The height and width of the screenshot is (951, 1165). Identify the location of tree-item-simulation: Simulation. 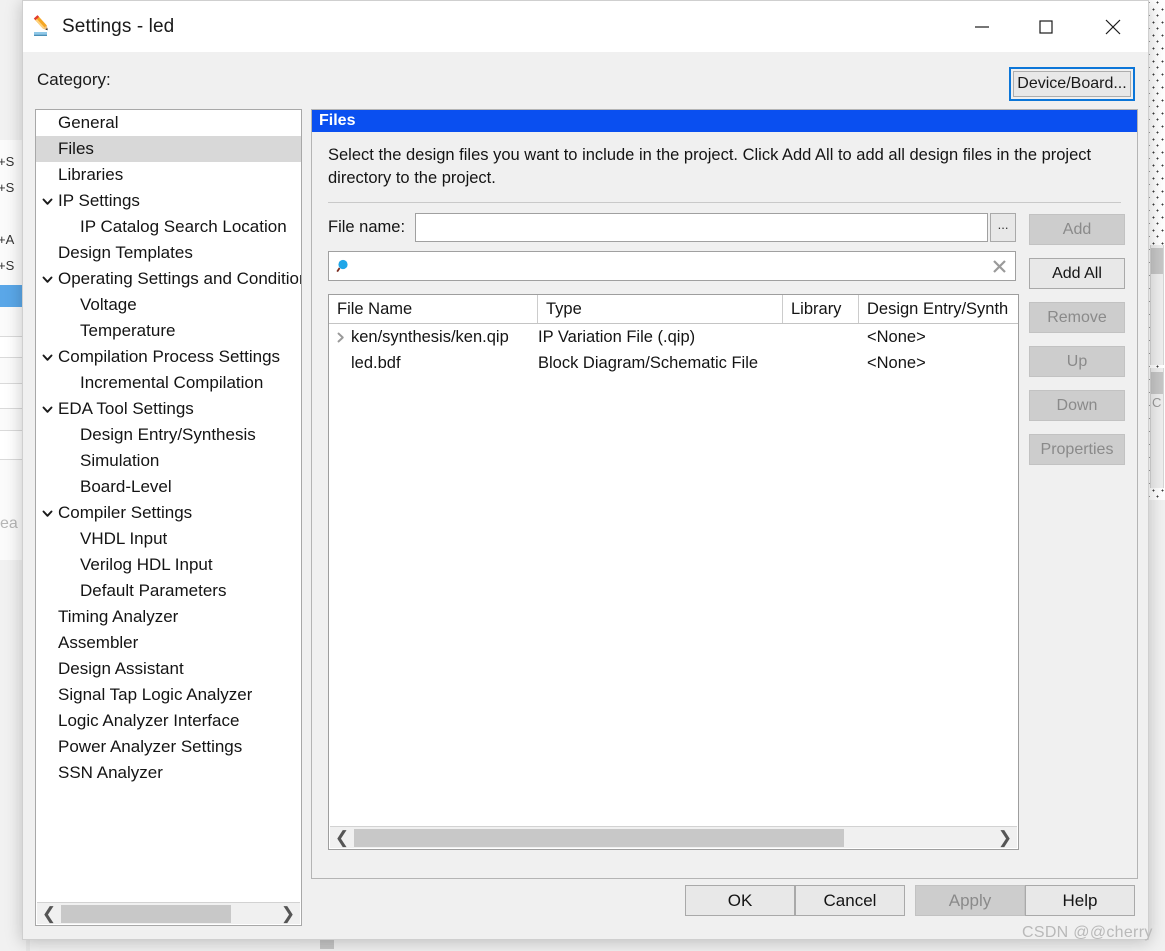
(168, 461).